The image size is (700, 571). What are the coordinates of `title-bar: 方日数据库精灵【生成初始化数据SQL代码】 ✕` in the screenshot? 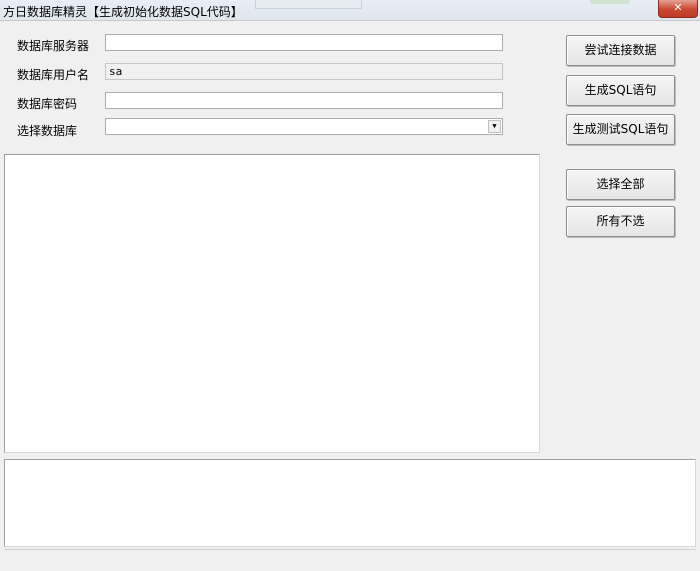 It's located at (350, 10).